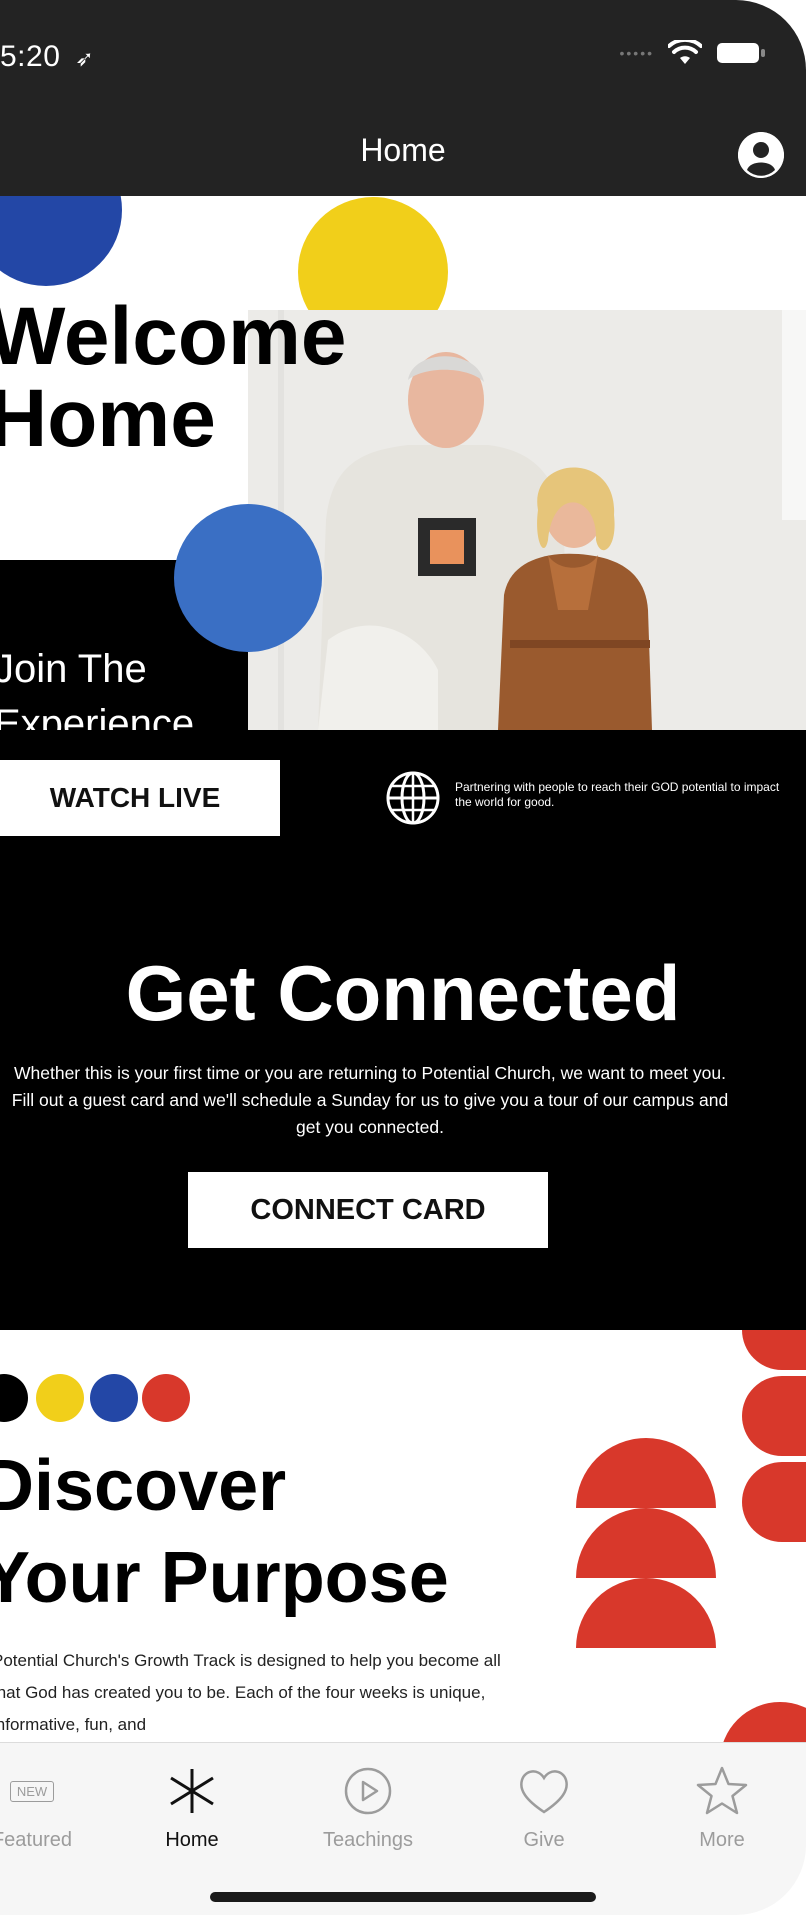 This screenshot has width=806, height=1915. Describe the element at coordinates (544, 1840) in the screenshot. I see `tab-label: Give` at that location.